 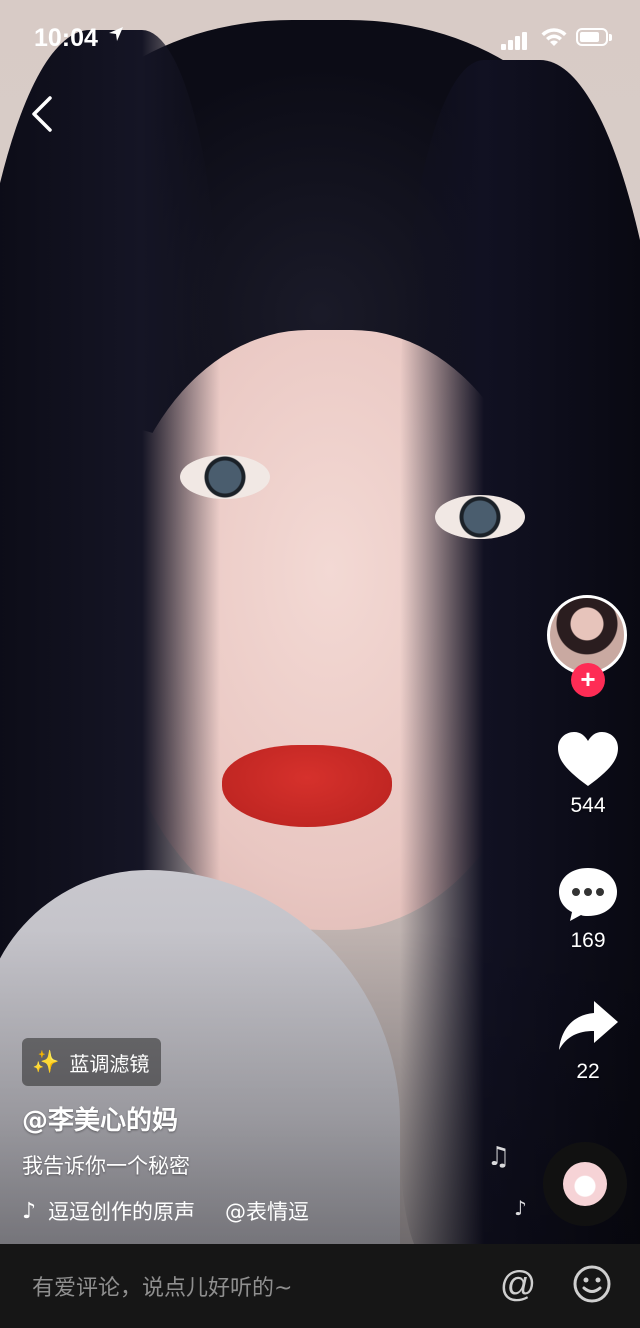 I want to click on wifi-icon, so click(x=554, y=37).